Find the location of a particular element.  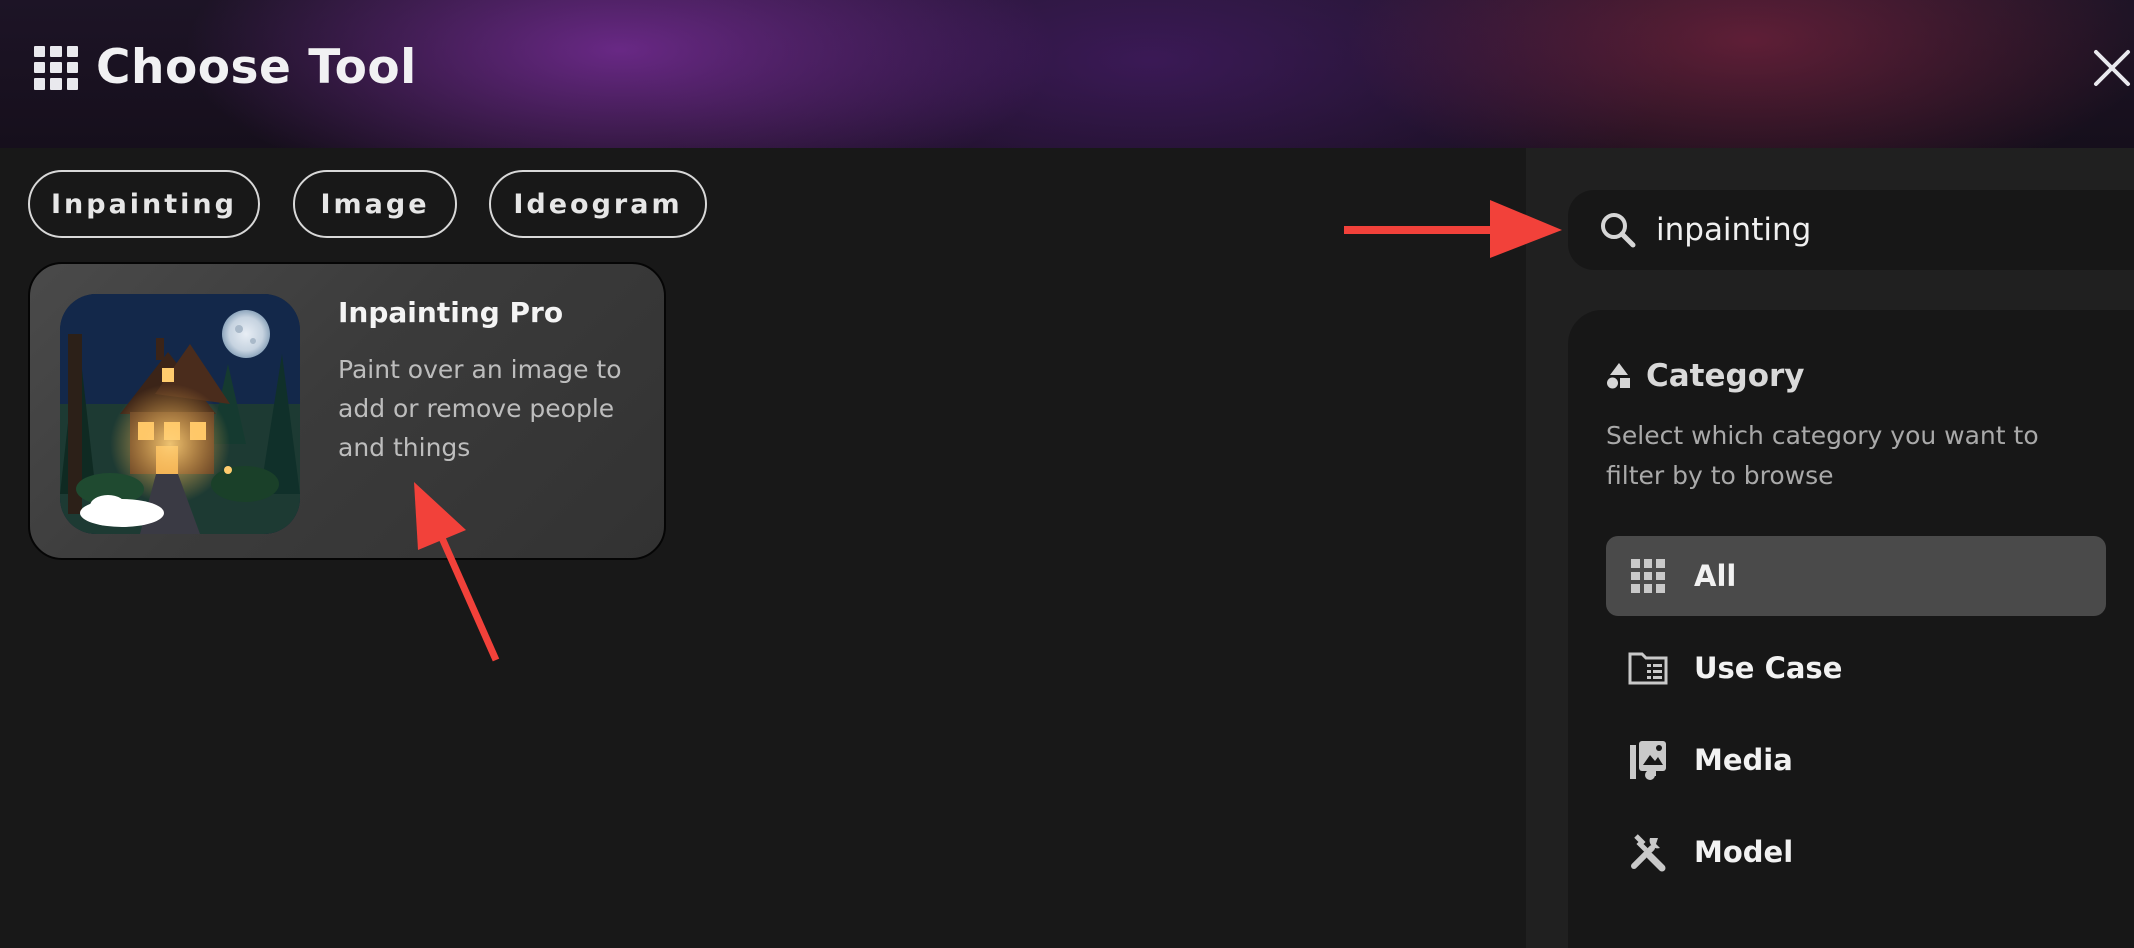

filter-chip-image: Image is located at coordinates (375, 204).